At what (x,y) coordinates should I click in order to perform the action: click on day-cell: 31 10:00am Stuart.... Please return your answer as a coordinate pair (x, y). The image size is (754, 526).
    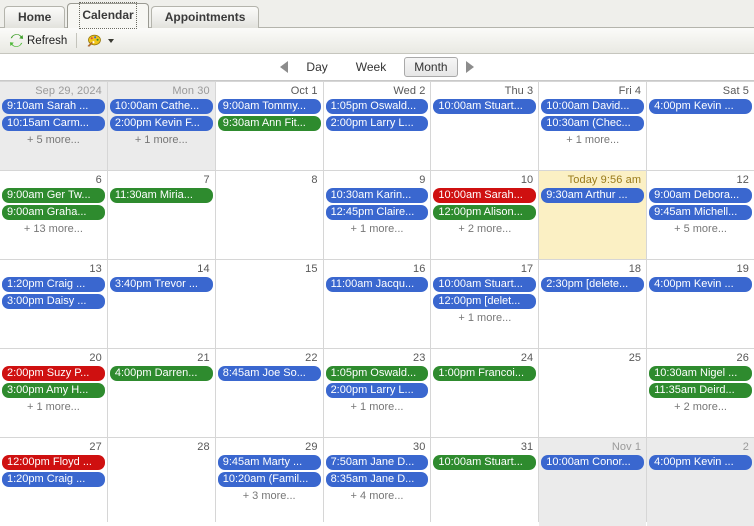
    Looking at the image, I should click on (485, 482).